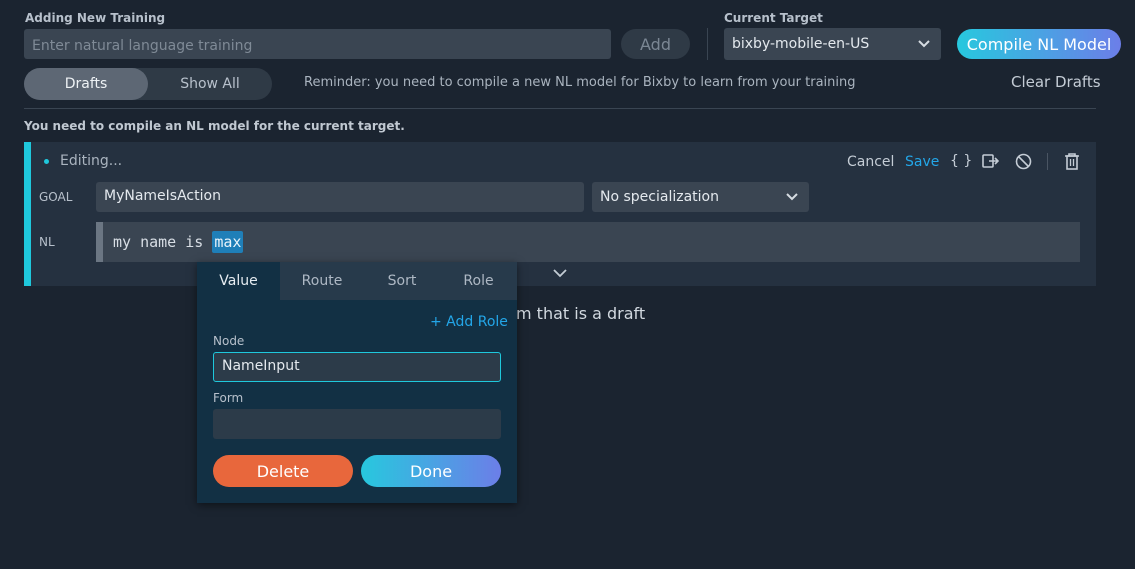 The height and width of the screenshot is (569, 1135). Describe the element at coordinates (659, 197) in the screenshot. I see `specialization-value: No specialization` at that location.